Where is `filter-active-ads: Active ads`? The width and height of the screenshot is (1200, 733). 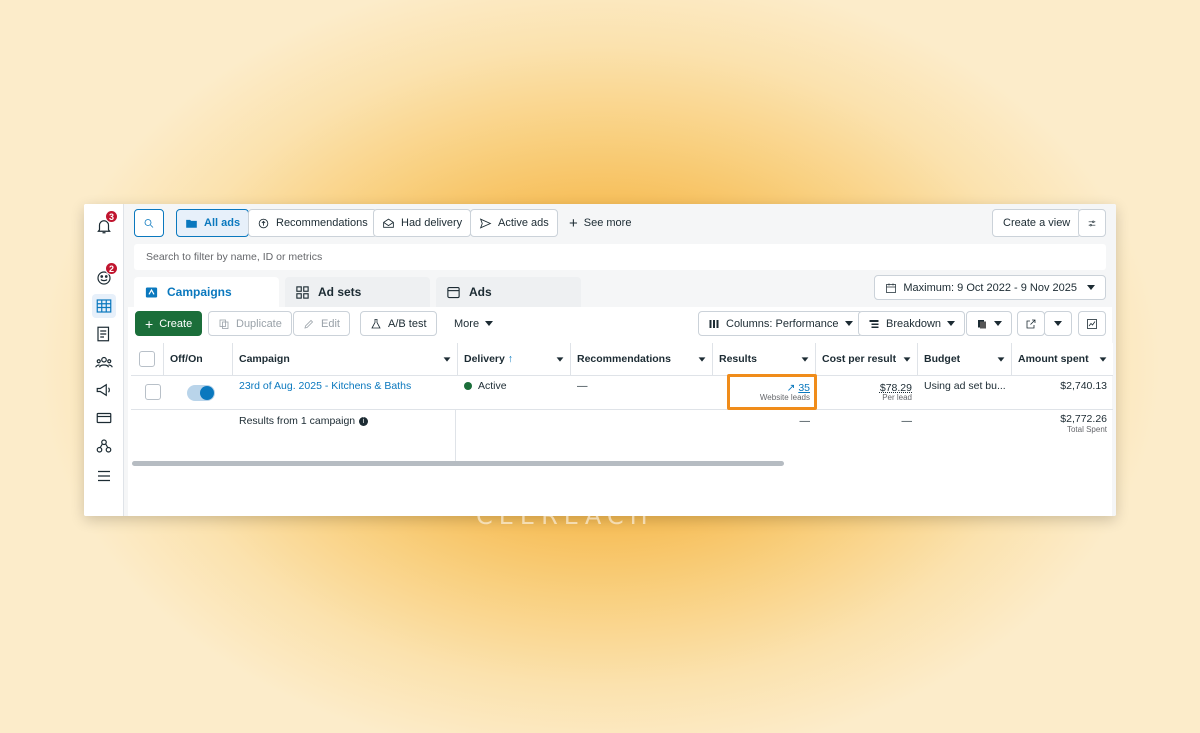 filter-active-ads: Active ads is located at coordinates (514, 223).